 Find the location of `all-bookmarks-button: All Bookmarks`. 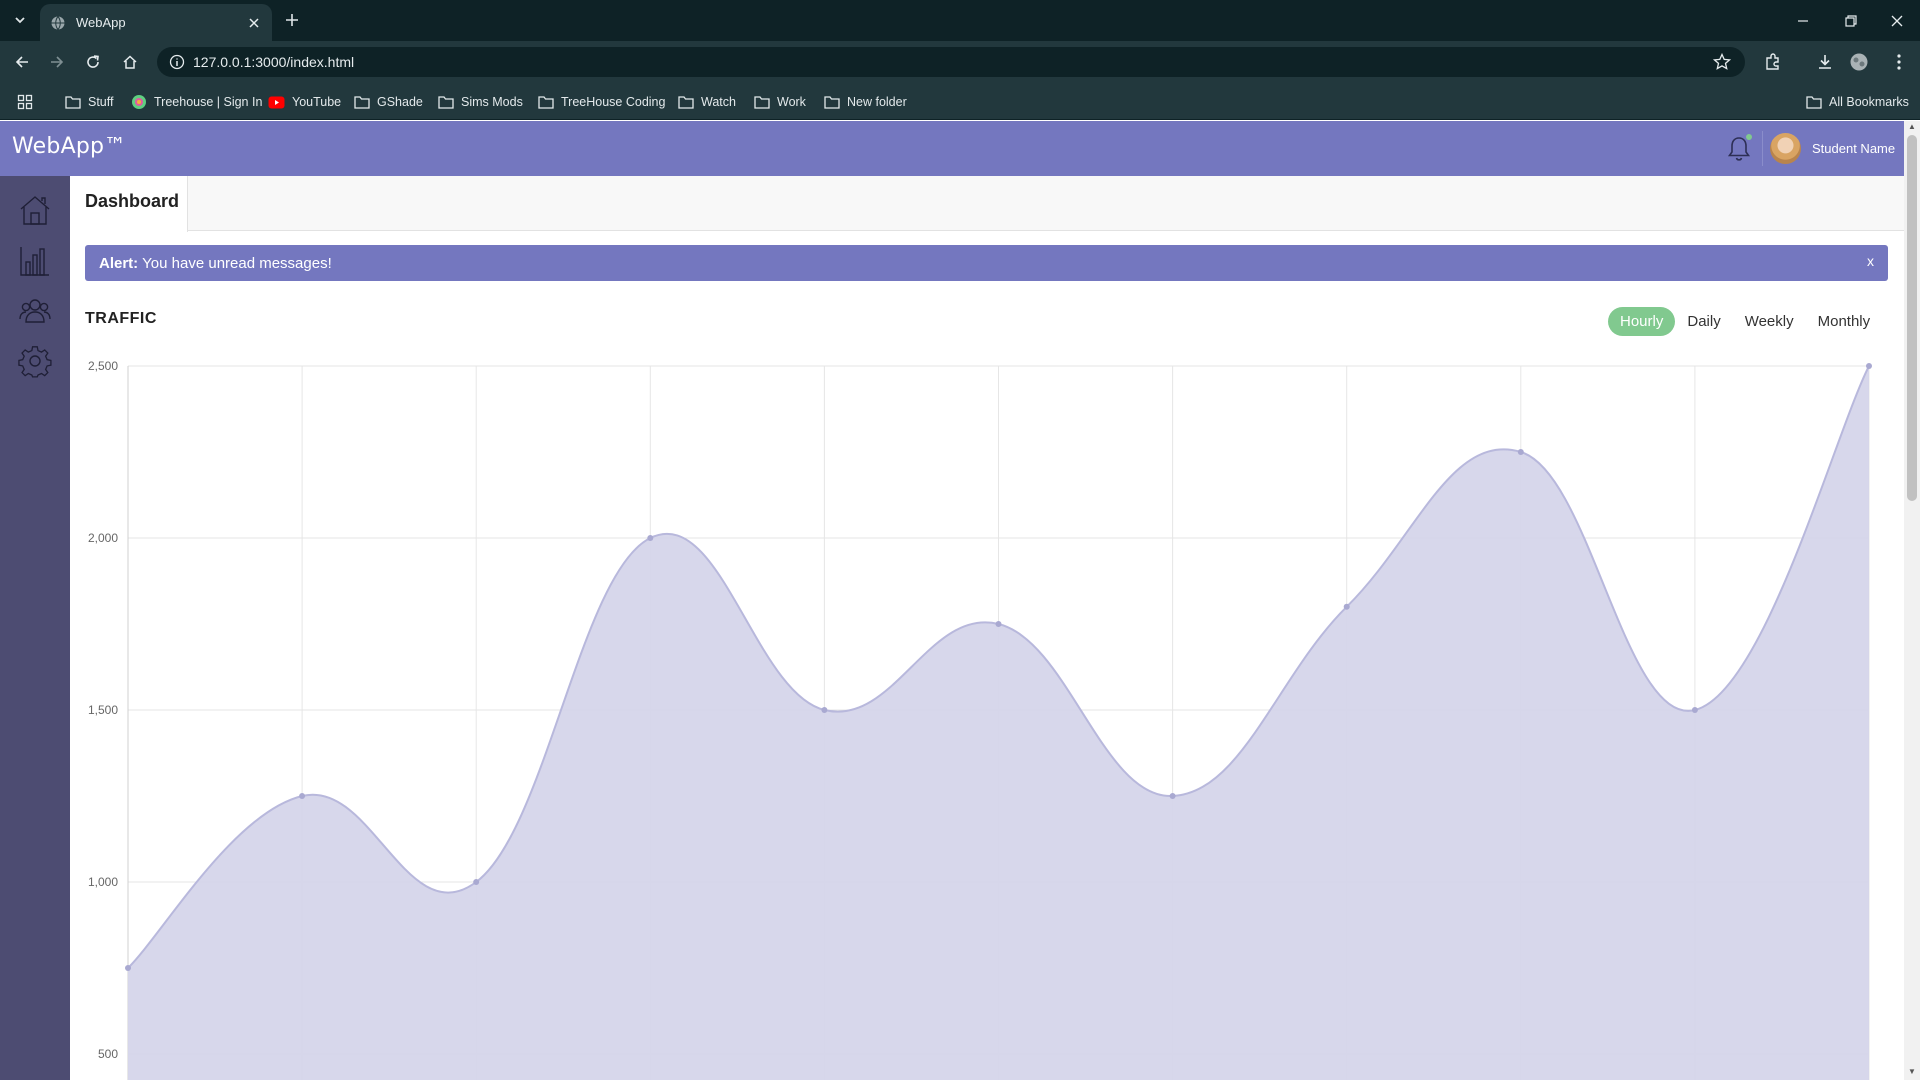

all-bookmarks-button: All Bookmarks is located at coordinates (1857, 102).